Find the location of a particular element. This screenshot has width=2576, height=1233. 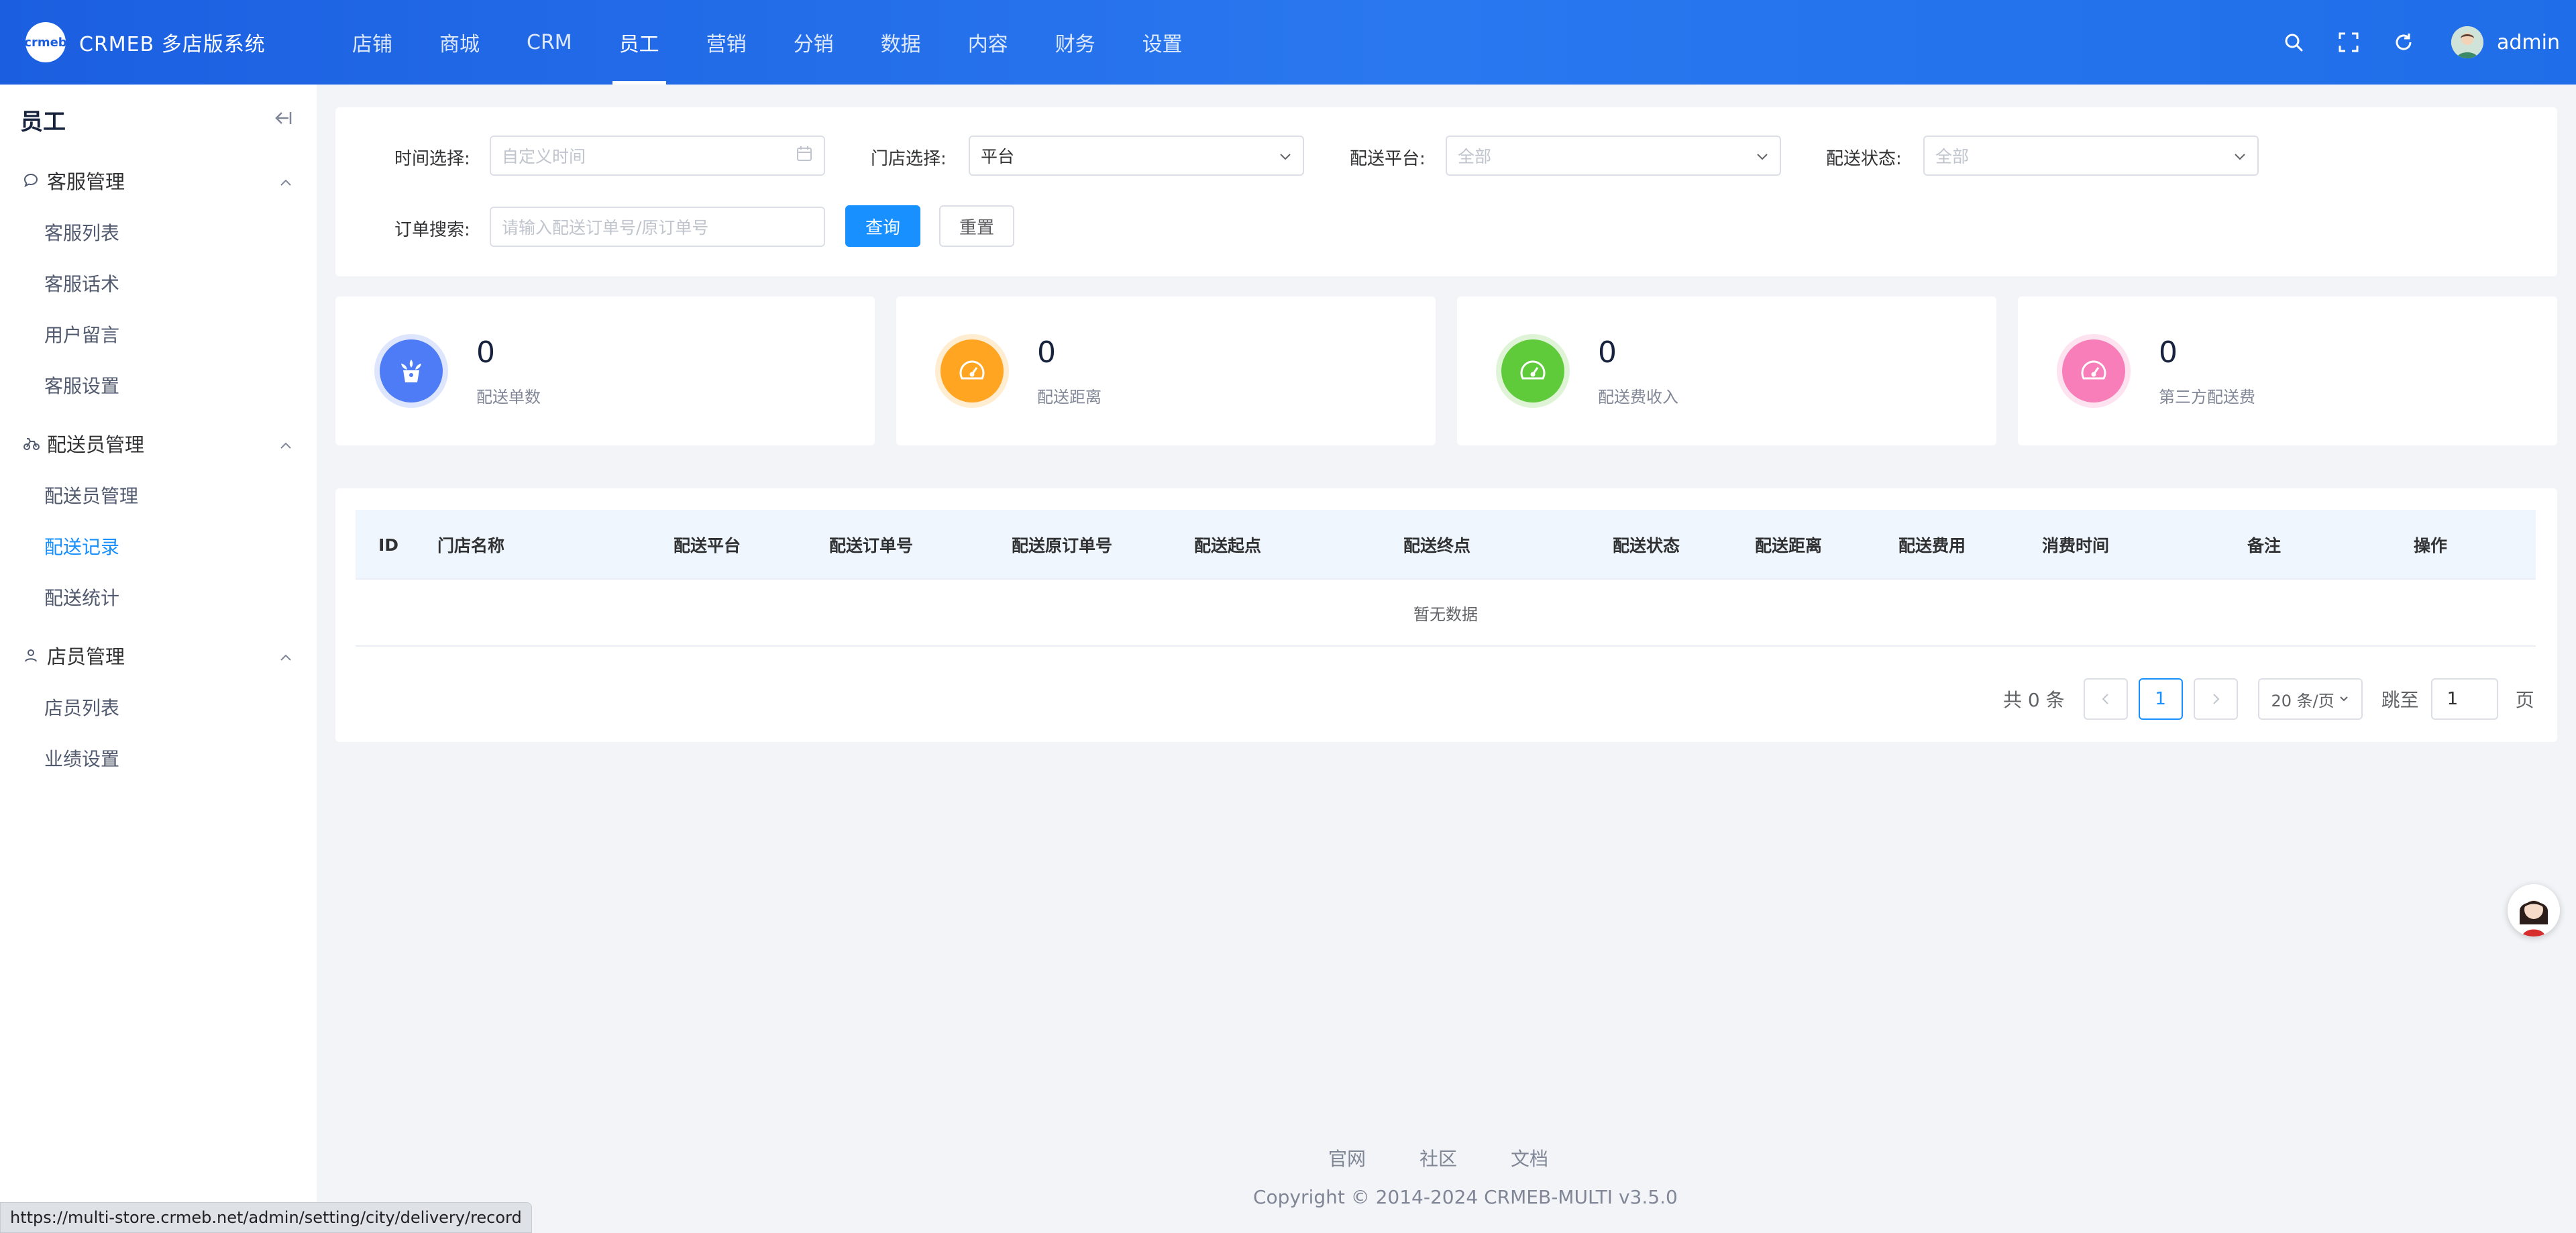

column-header: 配送平台 is located at coordinates (707, 545).